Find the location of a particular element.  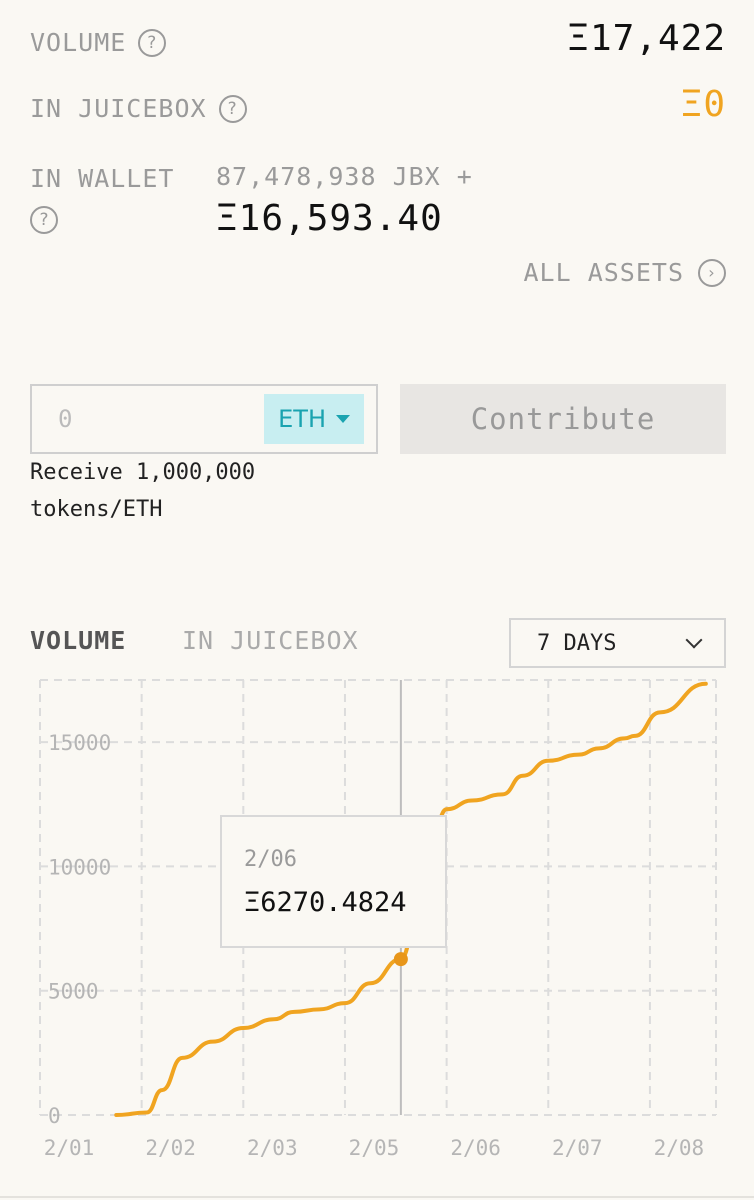

in-wallet-help-wrapper: ? is located at coordinates (44, 220).